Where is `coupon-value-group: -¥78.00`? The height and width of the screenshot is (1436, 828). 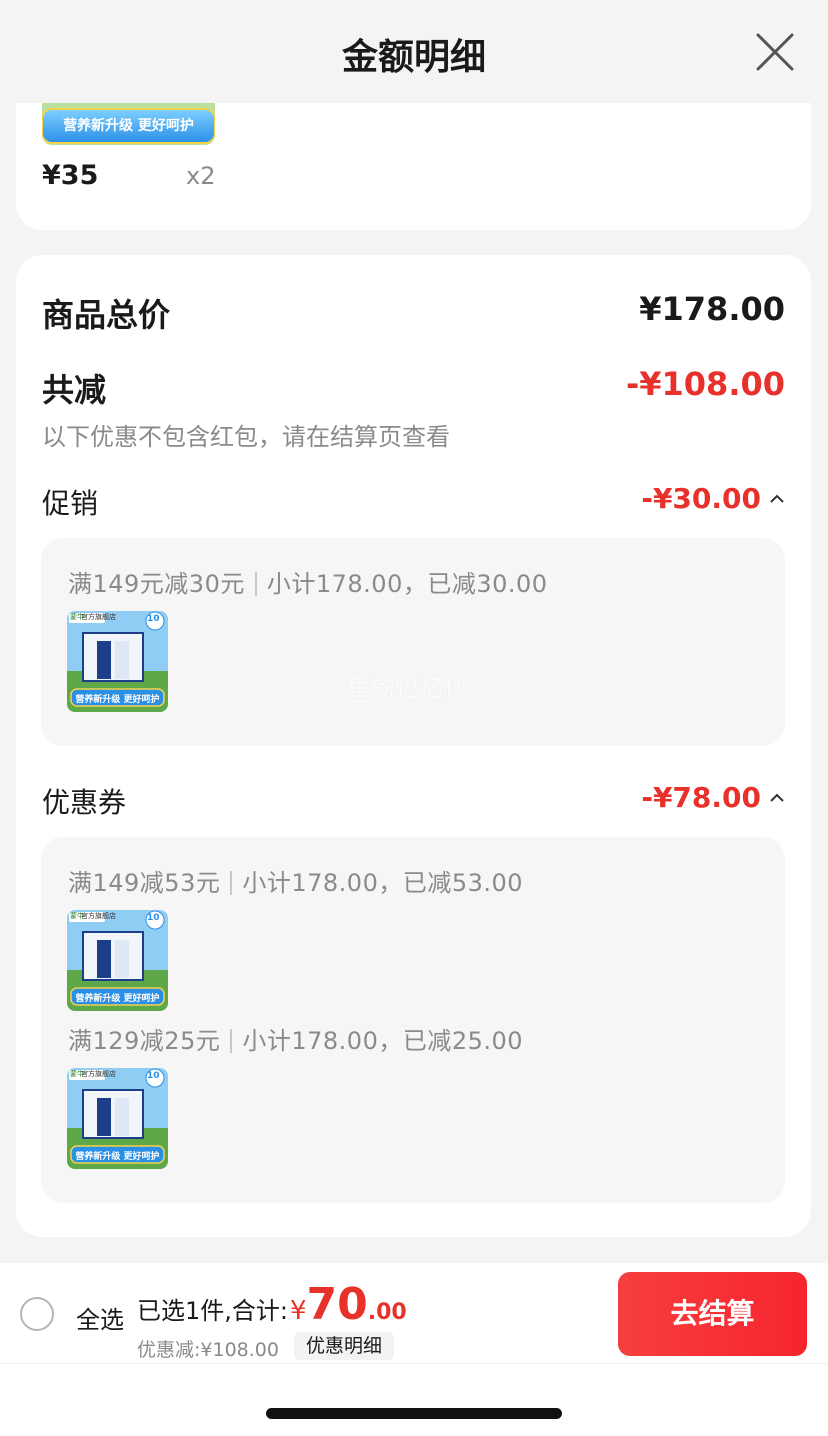
coupon-value-group: -¥78.00 is located at coordinates (713, 797).